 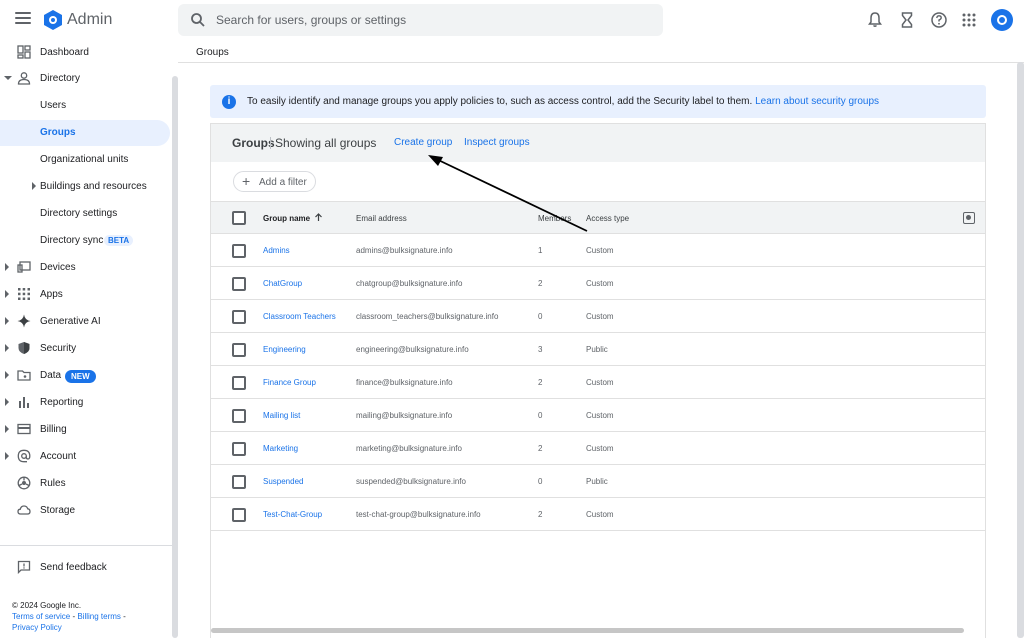 I want to click on send-feedback-button: Send feedback, so click(x=85, y=568).